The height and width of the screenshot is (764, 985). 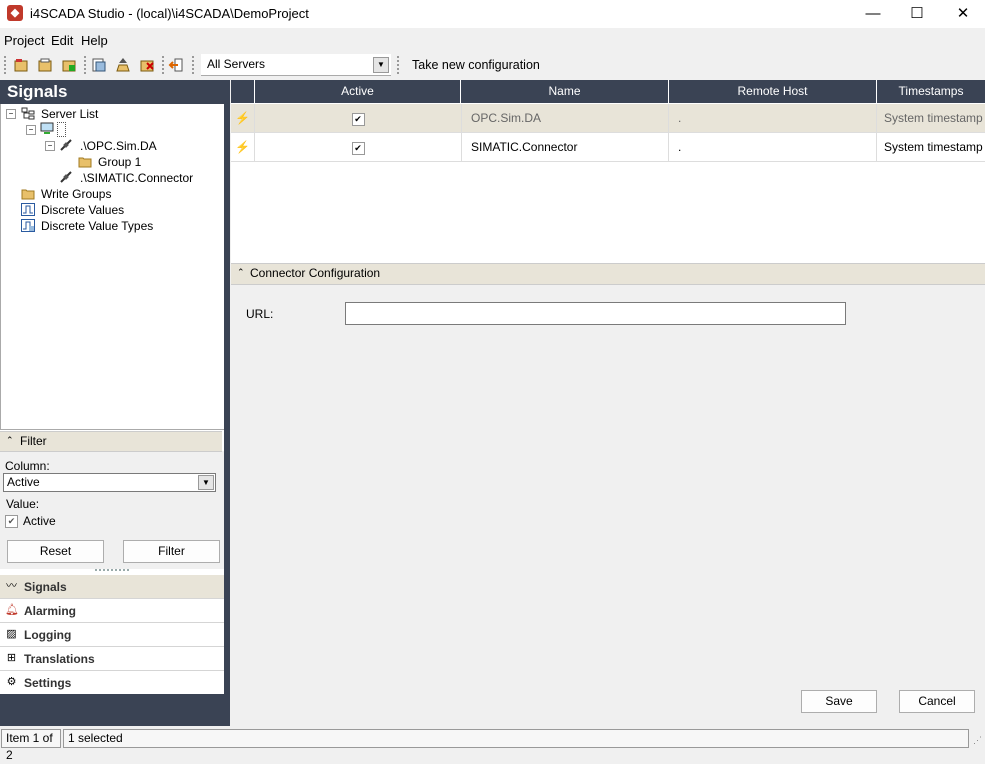 What do you see at coordinates (565, 147) in the screenshot?
I see `row-name: SIMATIC.Connector` at bounding box center [565, 147].